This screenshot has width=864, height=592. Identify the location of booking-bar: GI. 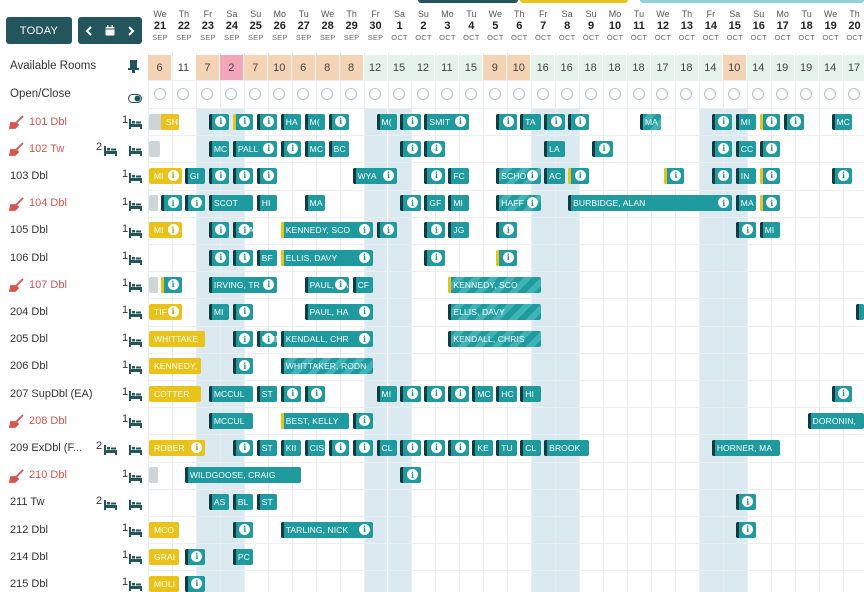
(195, 175).